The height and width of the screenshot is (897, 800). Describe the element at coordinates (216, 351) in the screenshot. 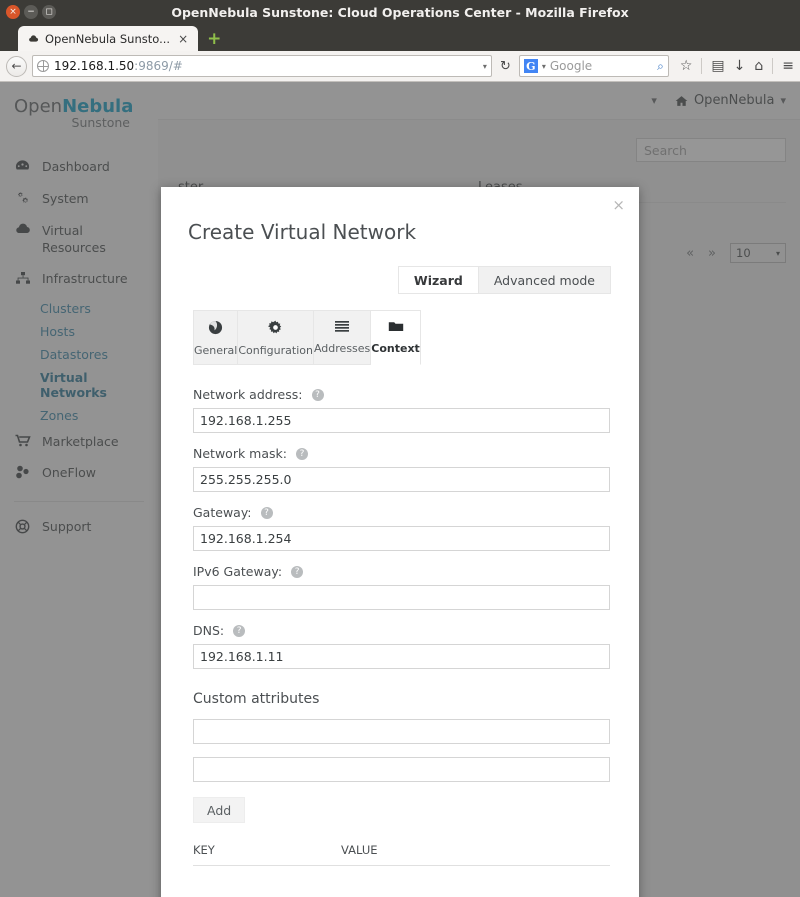

I see `tab-label: General` at that location.